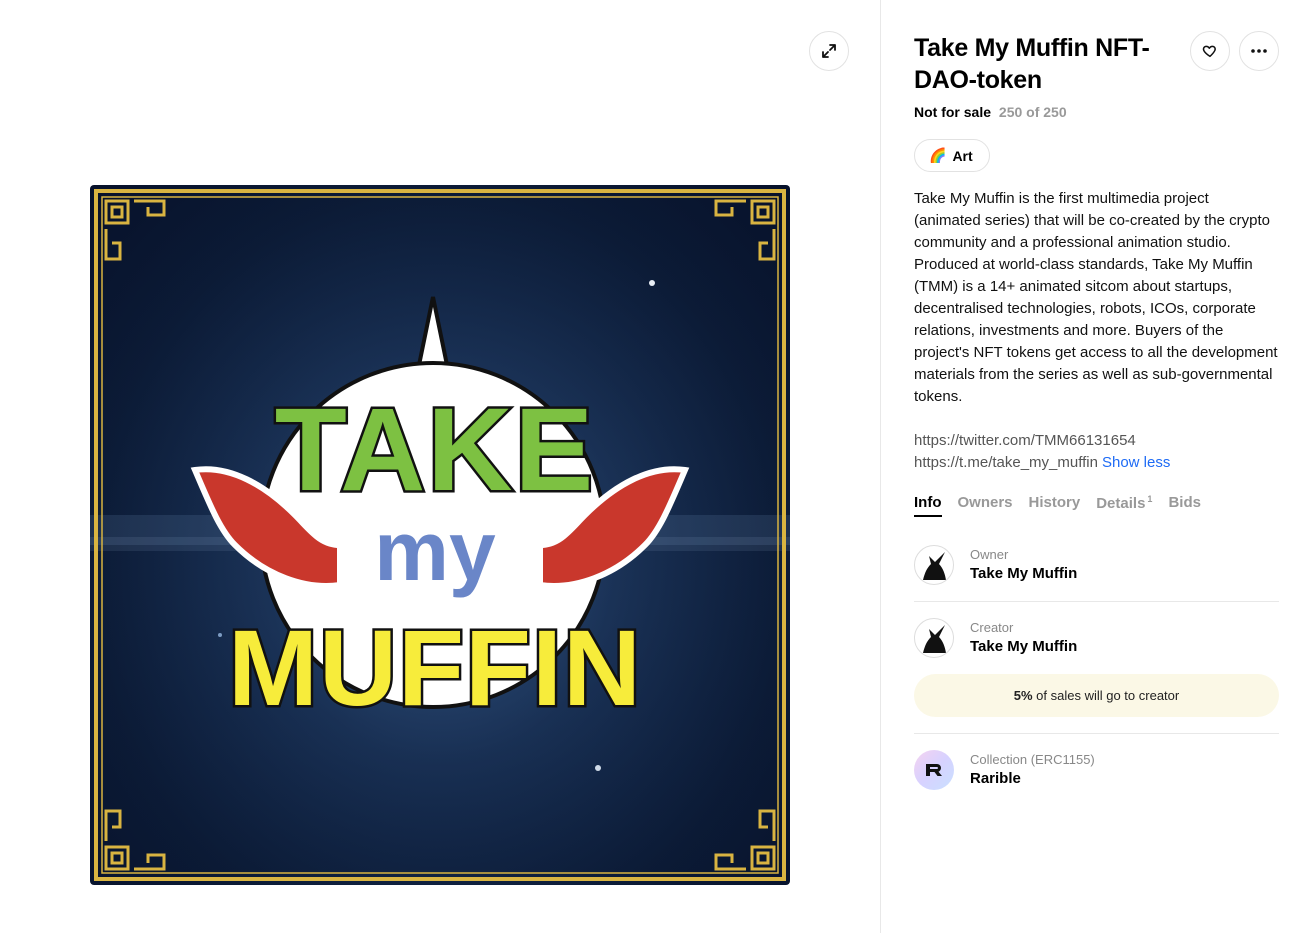  I want to click on tab-info: Info, so click(928, 505).